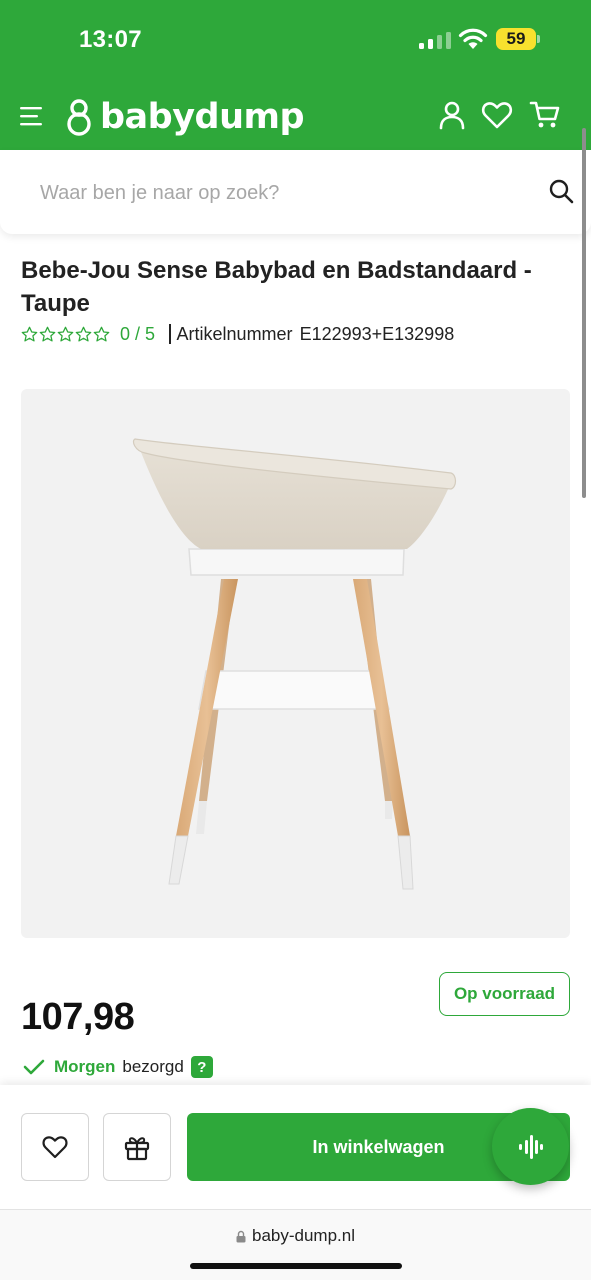 The width and height of the screenshot is (591, 1280). I want to click on page-scrollbar, so click(584, 313).